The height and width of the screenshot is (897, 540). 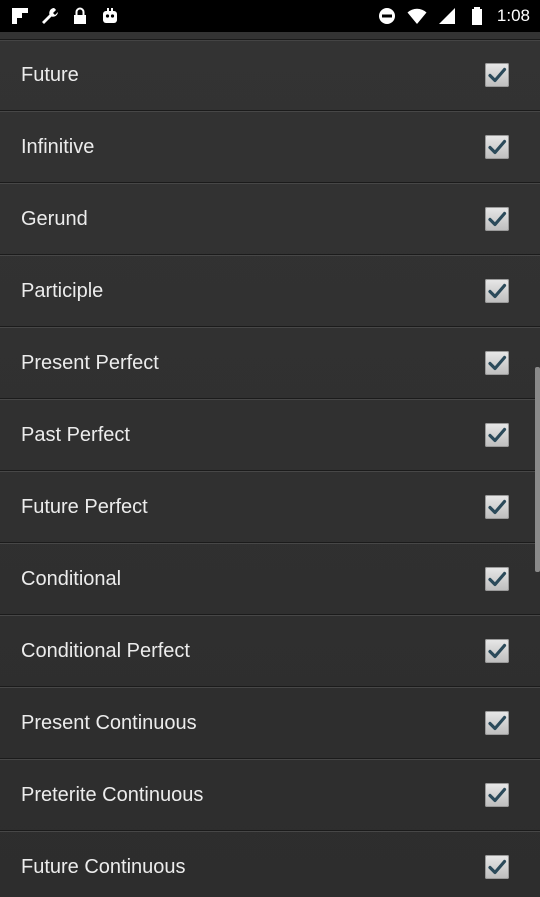 What do you see at coordinates (446, 16) in the screenshot?
I see `cellular-signal-icon` at bounding box center [446, 16].